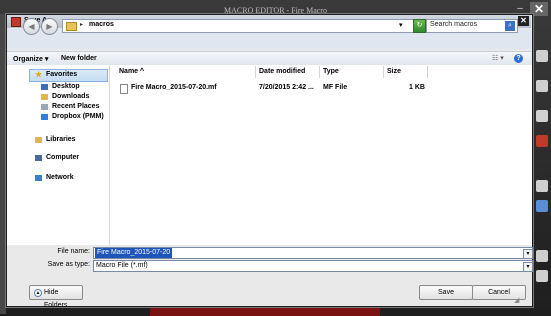 The image size is (551, 316). I want to click on hide-folders-button: ▲ Hide Folders, so click(56, 297).